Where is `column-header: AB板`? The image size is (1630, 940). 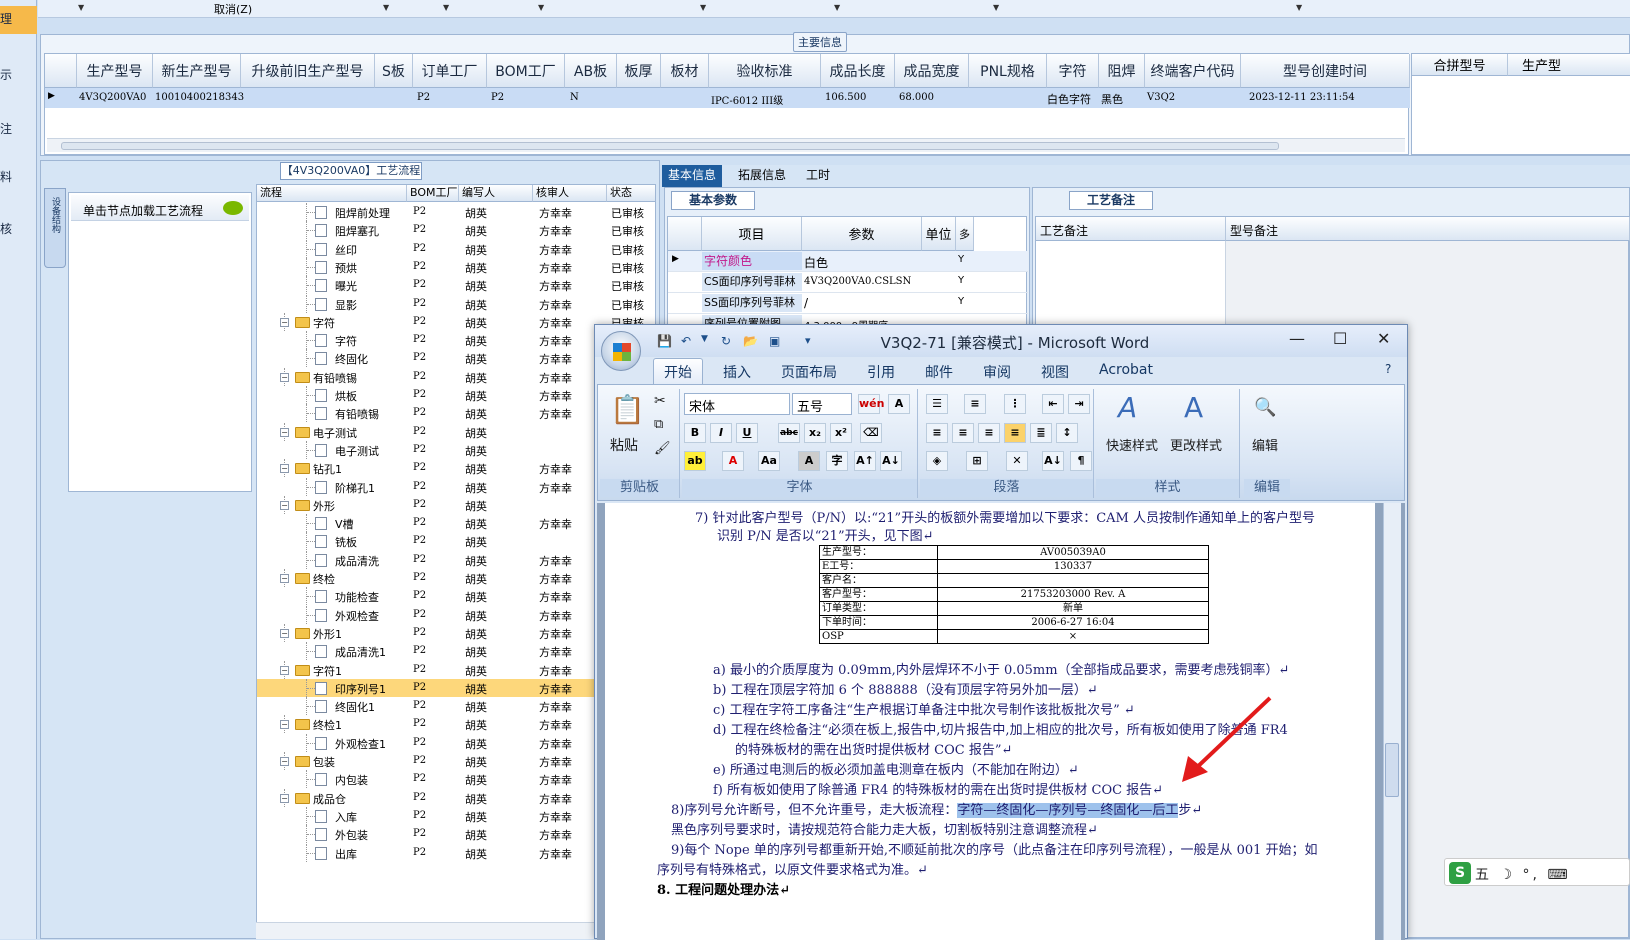 column-header: AB板 is located at coordinates (591, 71).